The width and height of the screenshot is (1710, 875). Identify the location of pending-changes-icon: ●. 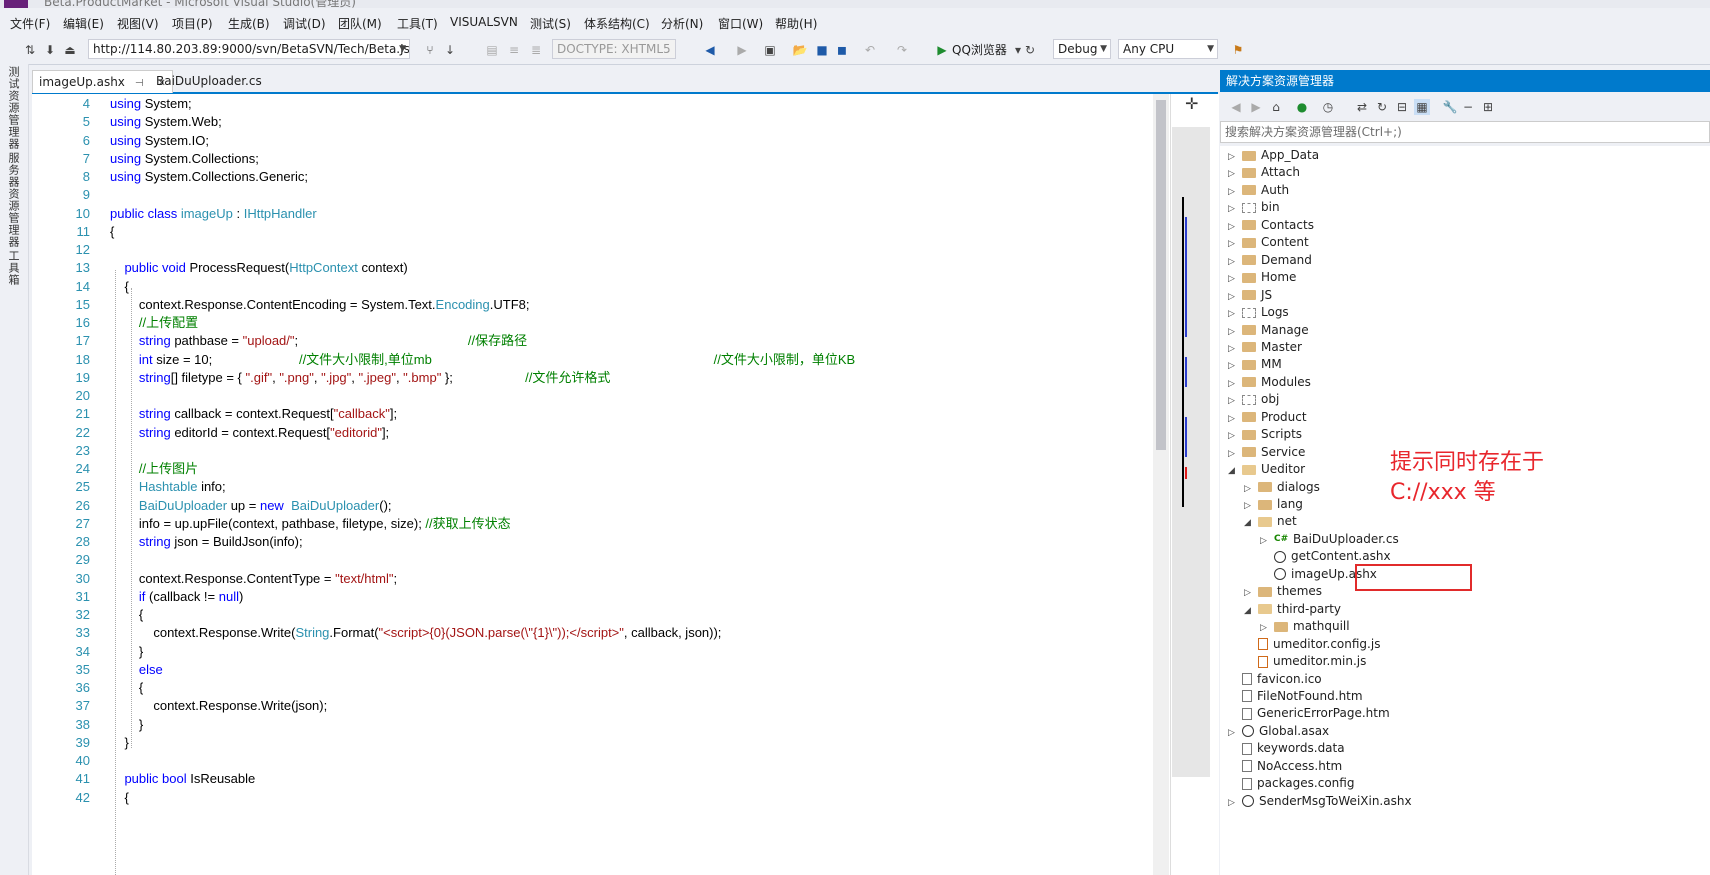
(1302, 107).